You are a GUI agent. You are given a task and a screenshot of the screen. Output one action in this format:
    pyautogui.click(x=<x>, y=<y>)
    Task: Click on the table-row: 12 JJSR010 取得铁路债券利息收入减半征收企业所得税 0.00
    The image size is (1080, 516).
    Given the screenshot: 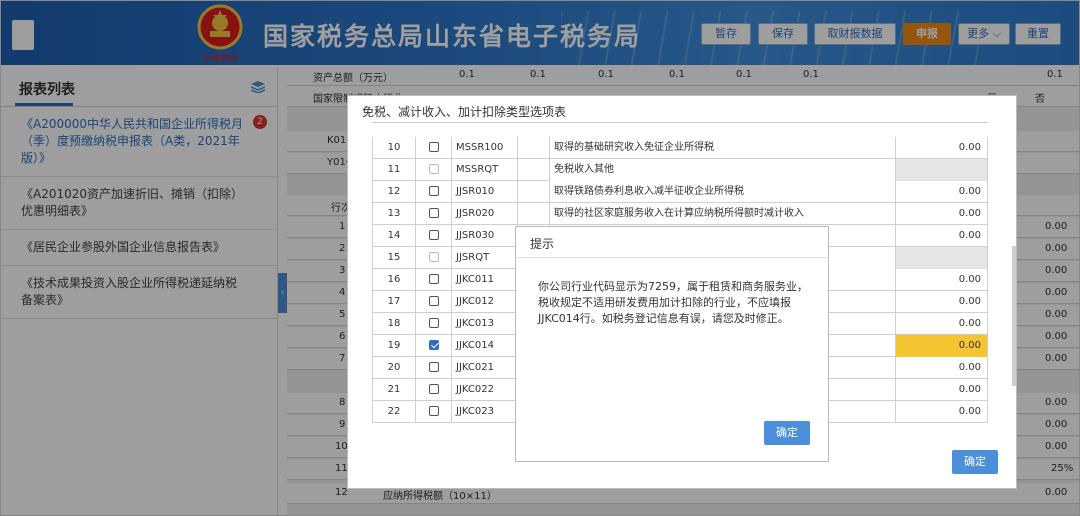 What is the action you would take?
    pyautogui.click(x=680, y=192)
    